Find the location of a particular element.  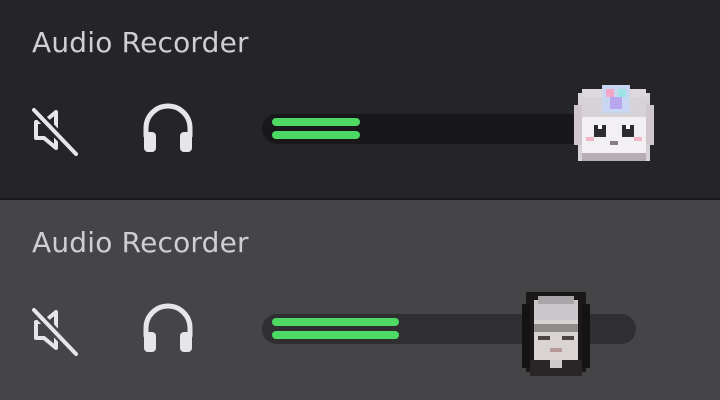

pixel-cat-avatar is located at coordinates (614, 123).